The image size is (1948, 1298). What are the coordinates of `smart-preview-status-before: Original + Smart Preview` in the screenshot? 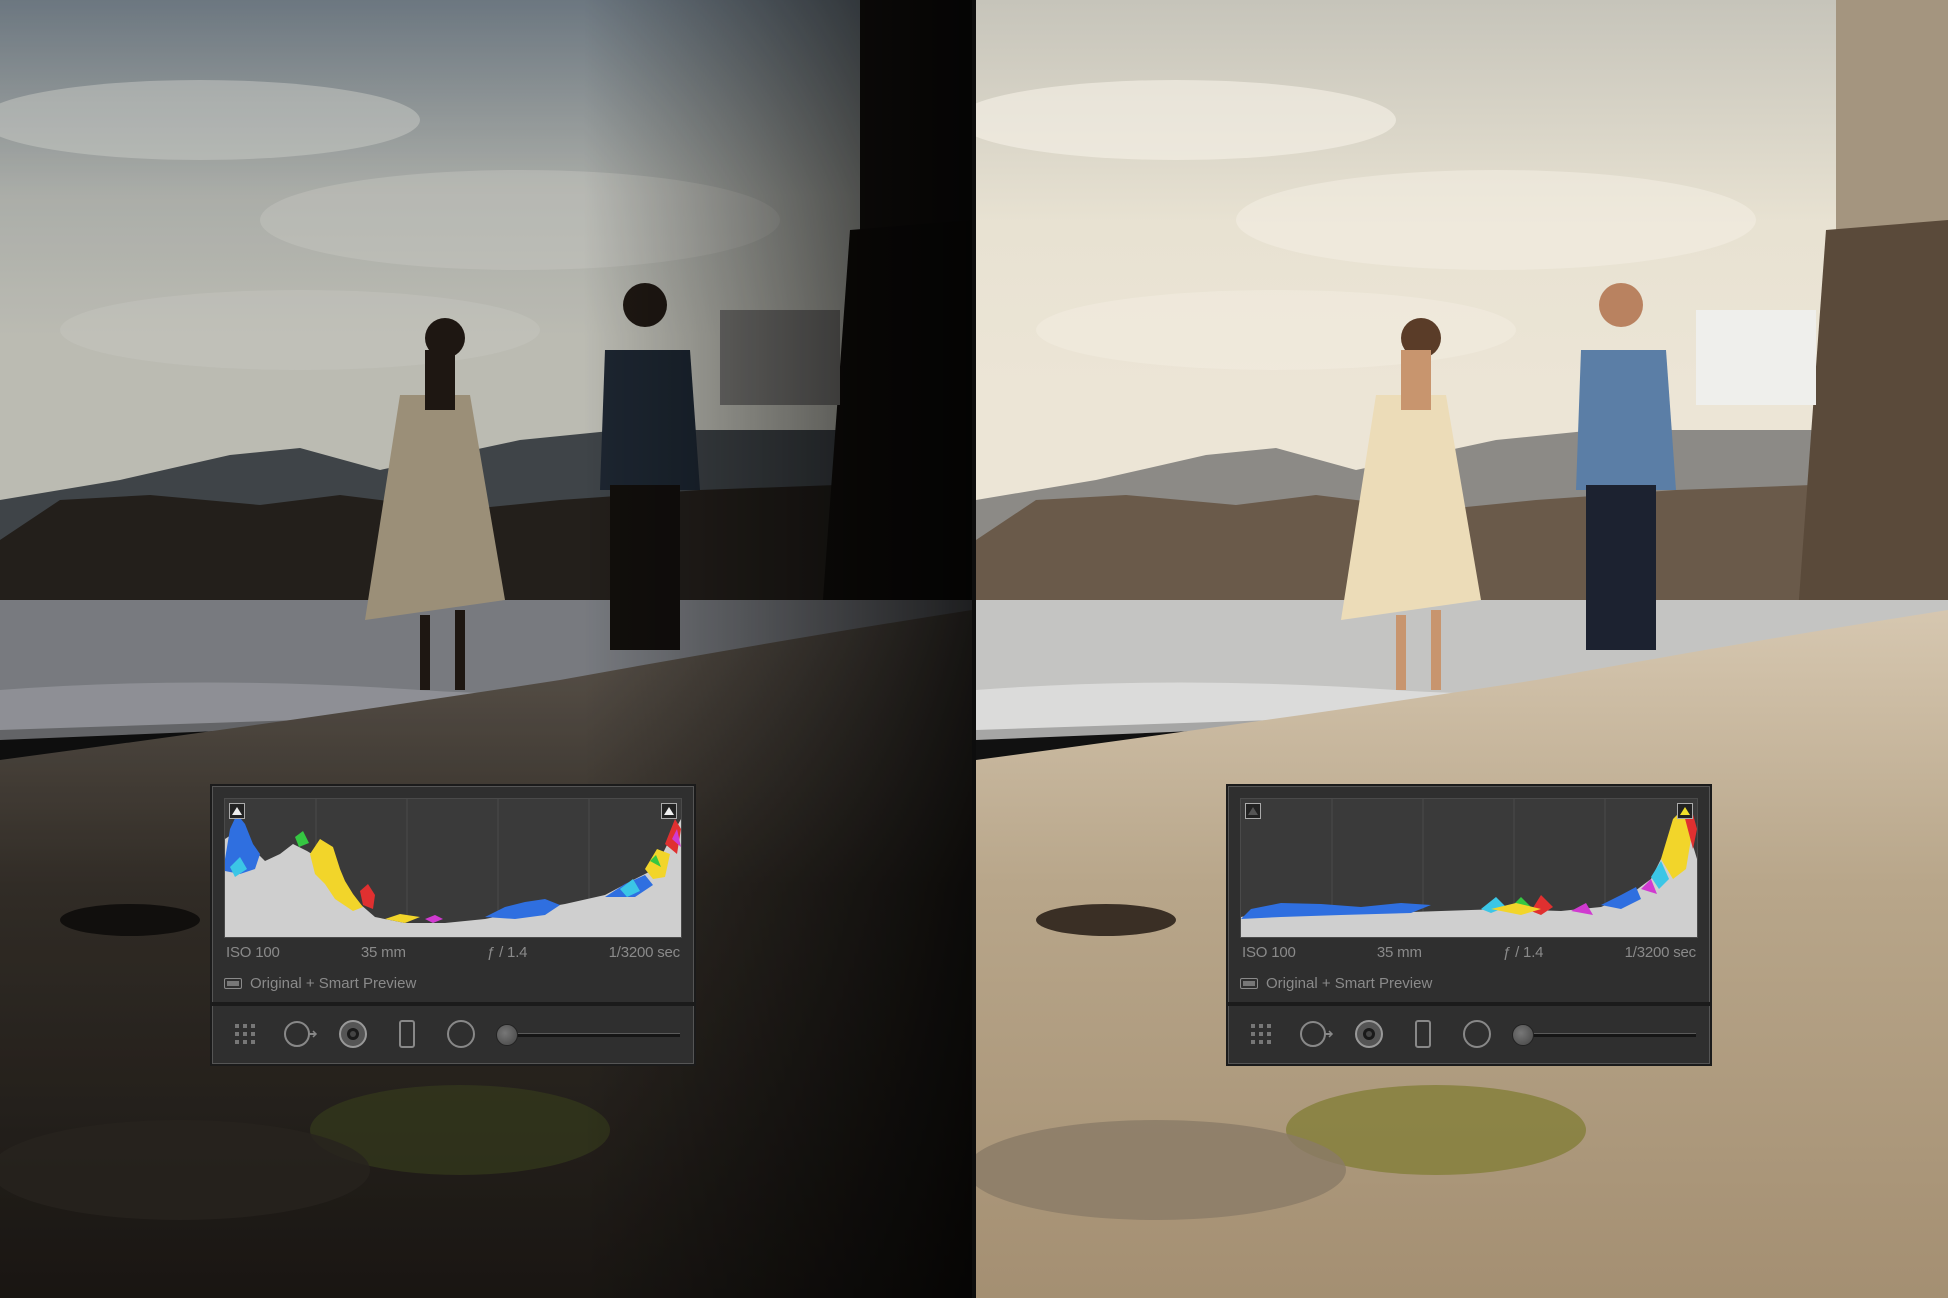 It's located at (453, 981).